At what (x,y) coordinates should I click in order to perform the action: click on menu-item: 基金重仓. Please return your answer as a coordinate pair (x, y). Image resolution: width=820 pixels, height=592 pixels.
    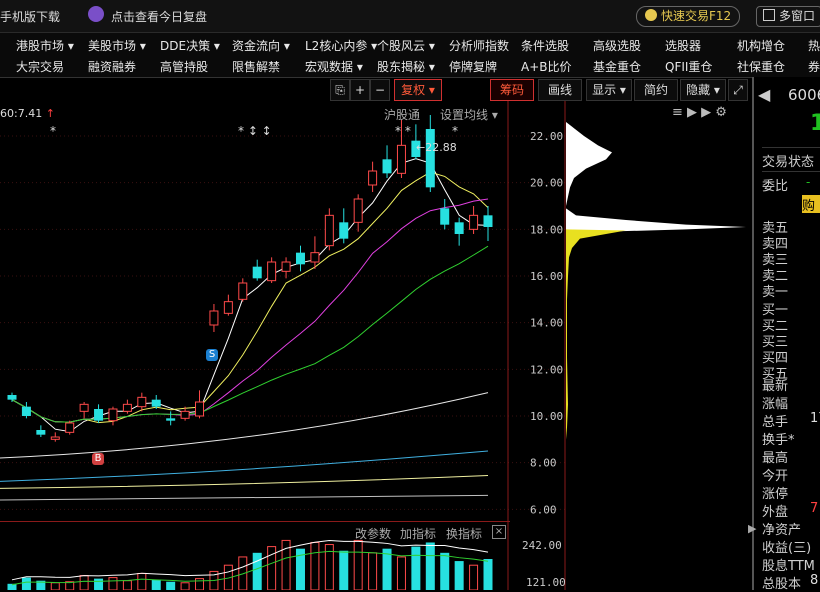
    Looking at the image, I should click on (617, 66).